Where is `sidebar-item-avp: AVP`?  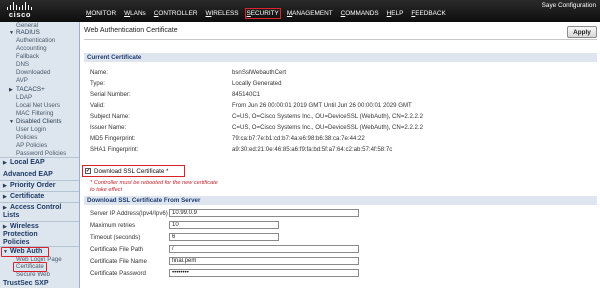
sidebar-item-avp: AVP is located at coordinates (22, 81).